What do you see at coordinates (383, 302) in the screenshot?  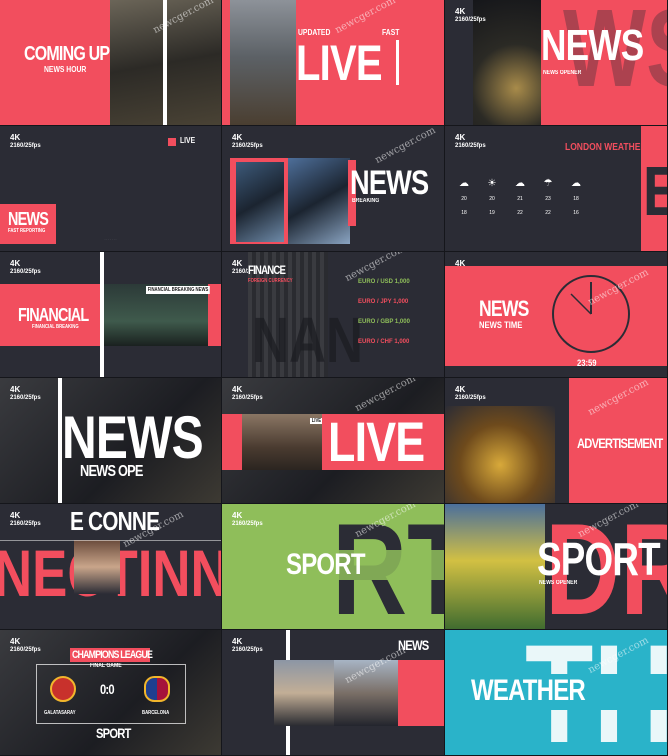 I see `rate-jpy: EURO / JPY 1,000` at bounding box center [383, 302].